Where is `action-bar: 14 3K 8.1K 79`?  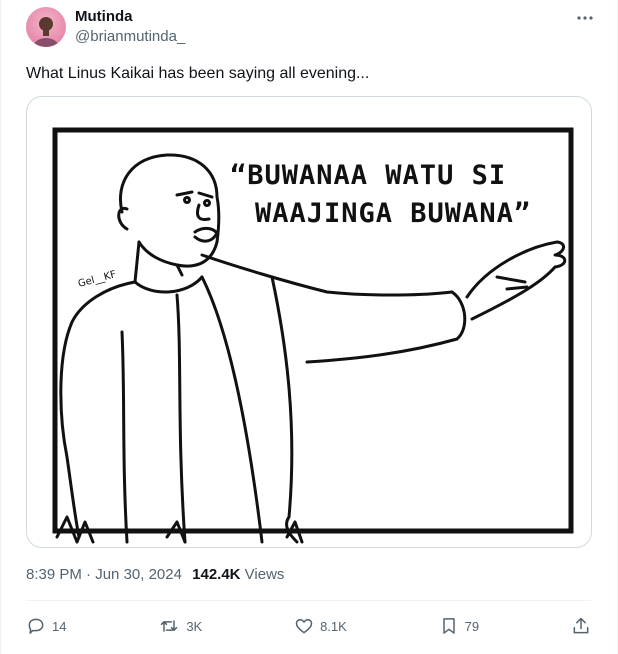 action-bar: 14 3K 8.1K 79 is located at coordinates (308, 626).